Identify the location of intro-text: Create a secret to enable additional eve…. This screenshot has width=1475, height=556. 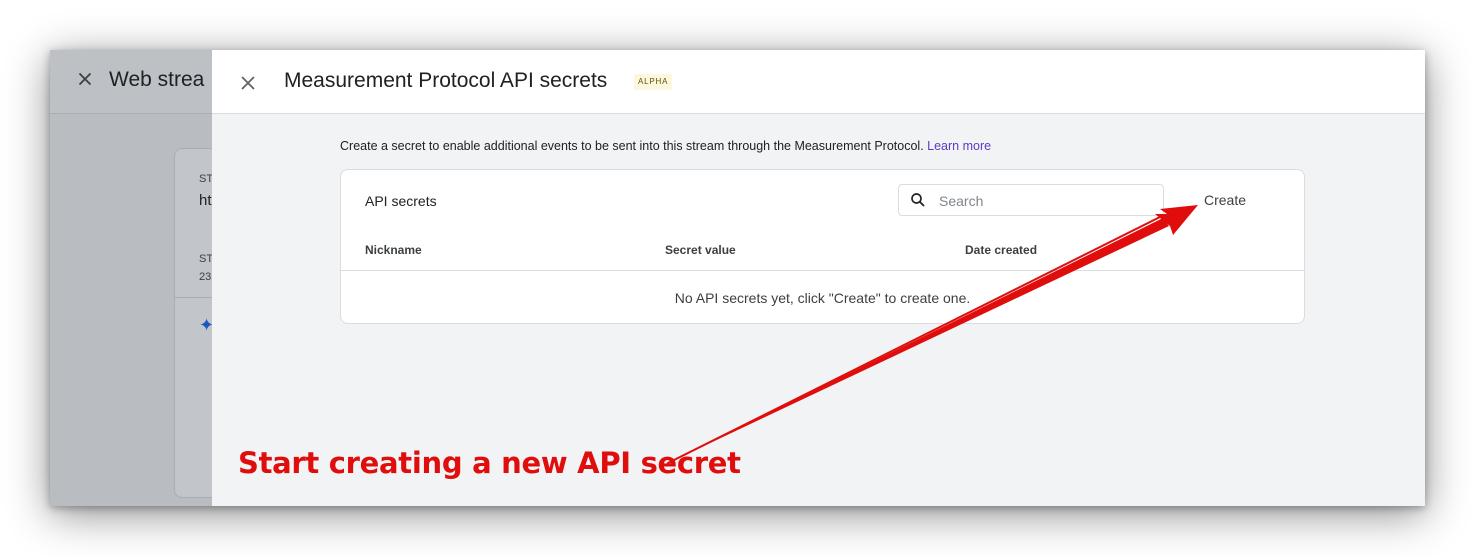
(665, 146).